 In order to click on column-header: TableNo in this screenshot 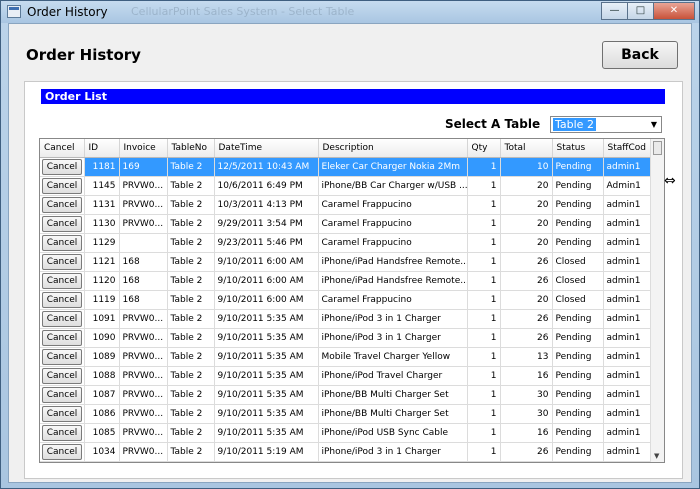, I will do `click(191, 148)`.